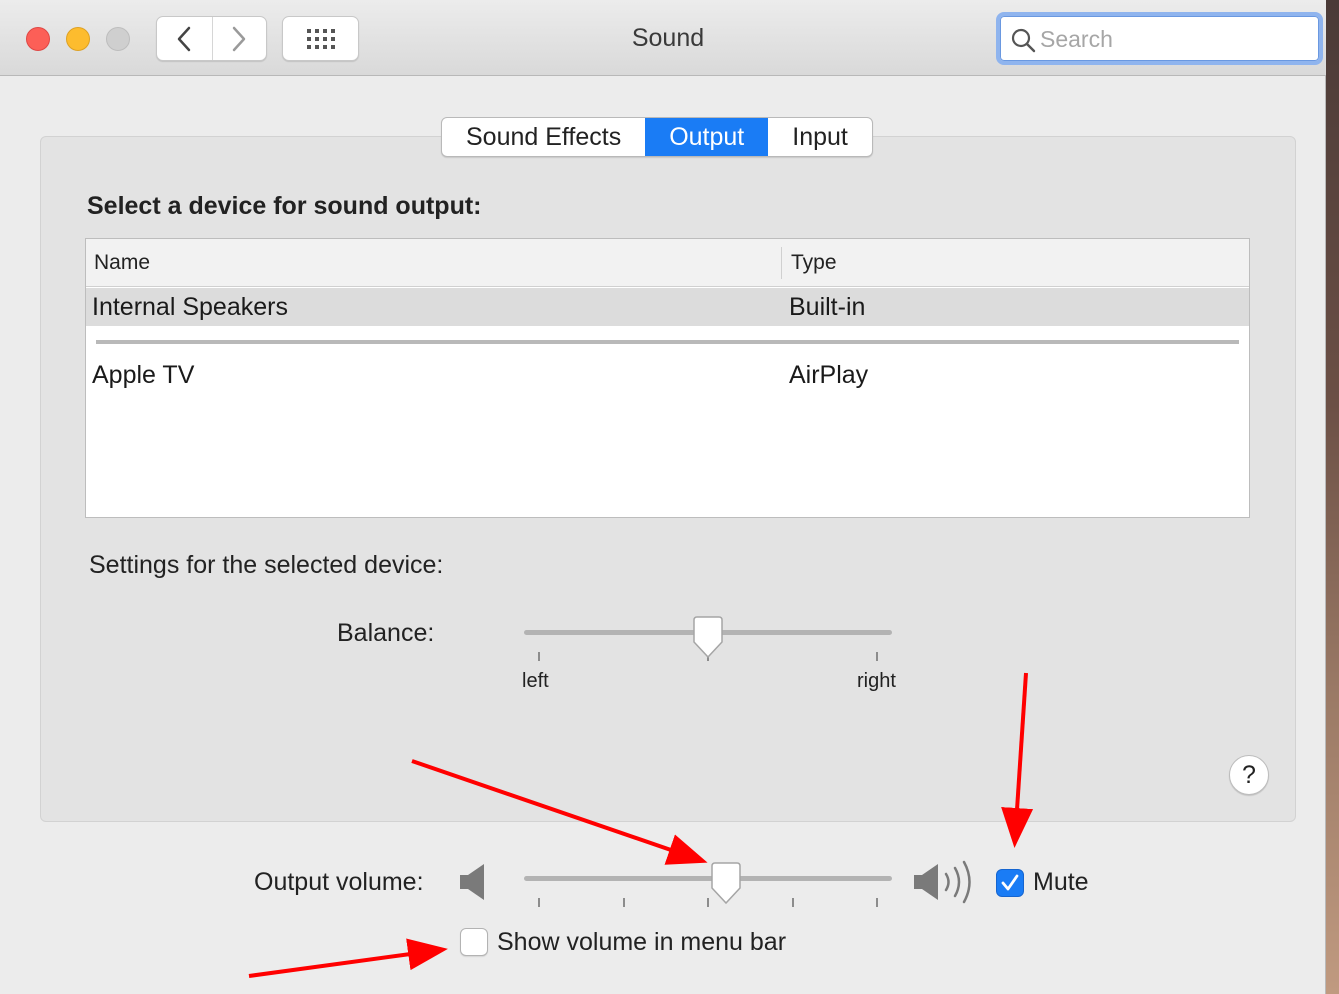  I want to click on device-name: Internal Speakers, so click(190, 307).